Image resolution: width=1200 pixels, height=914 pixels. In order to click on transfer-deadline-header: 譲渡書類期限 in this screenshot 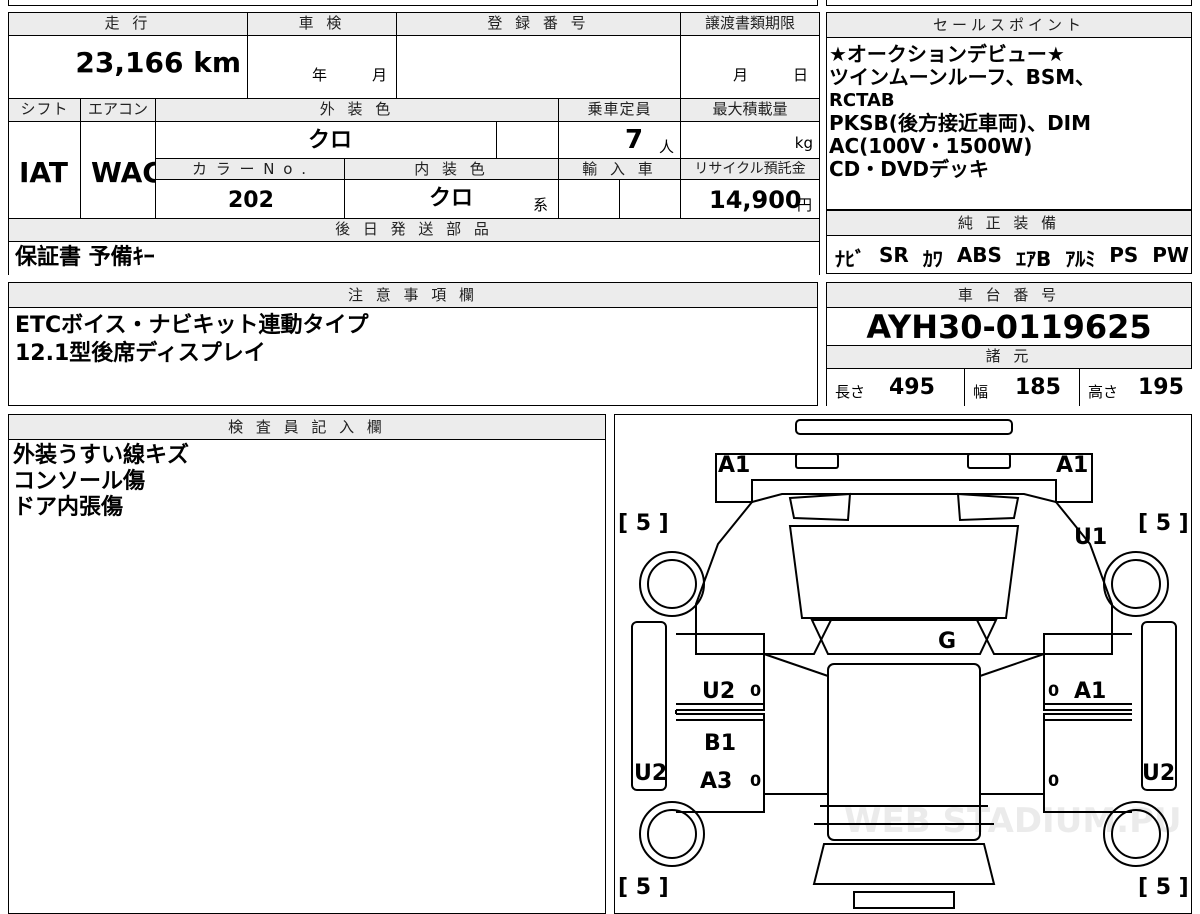, I will do `click(750, 24)`.